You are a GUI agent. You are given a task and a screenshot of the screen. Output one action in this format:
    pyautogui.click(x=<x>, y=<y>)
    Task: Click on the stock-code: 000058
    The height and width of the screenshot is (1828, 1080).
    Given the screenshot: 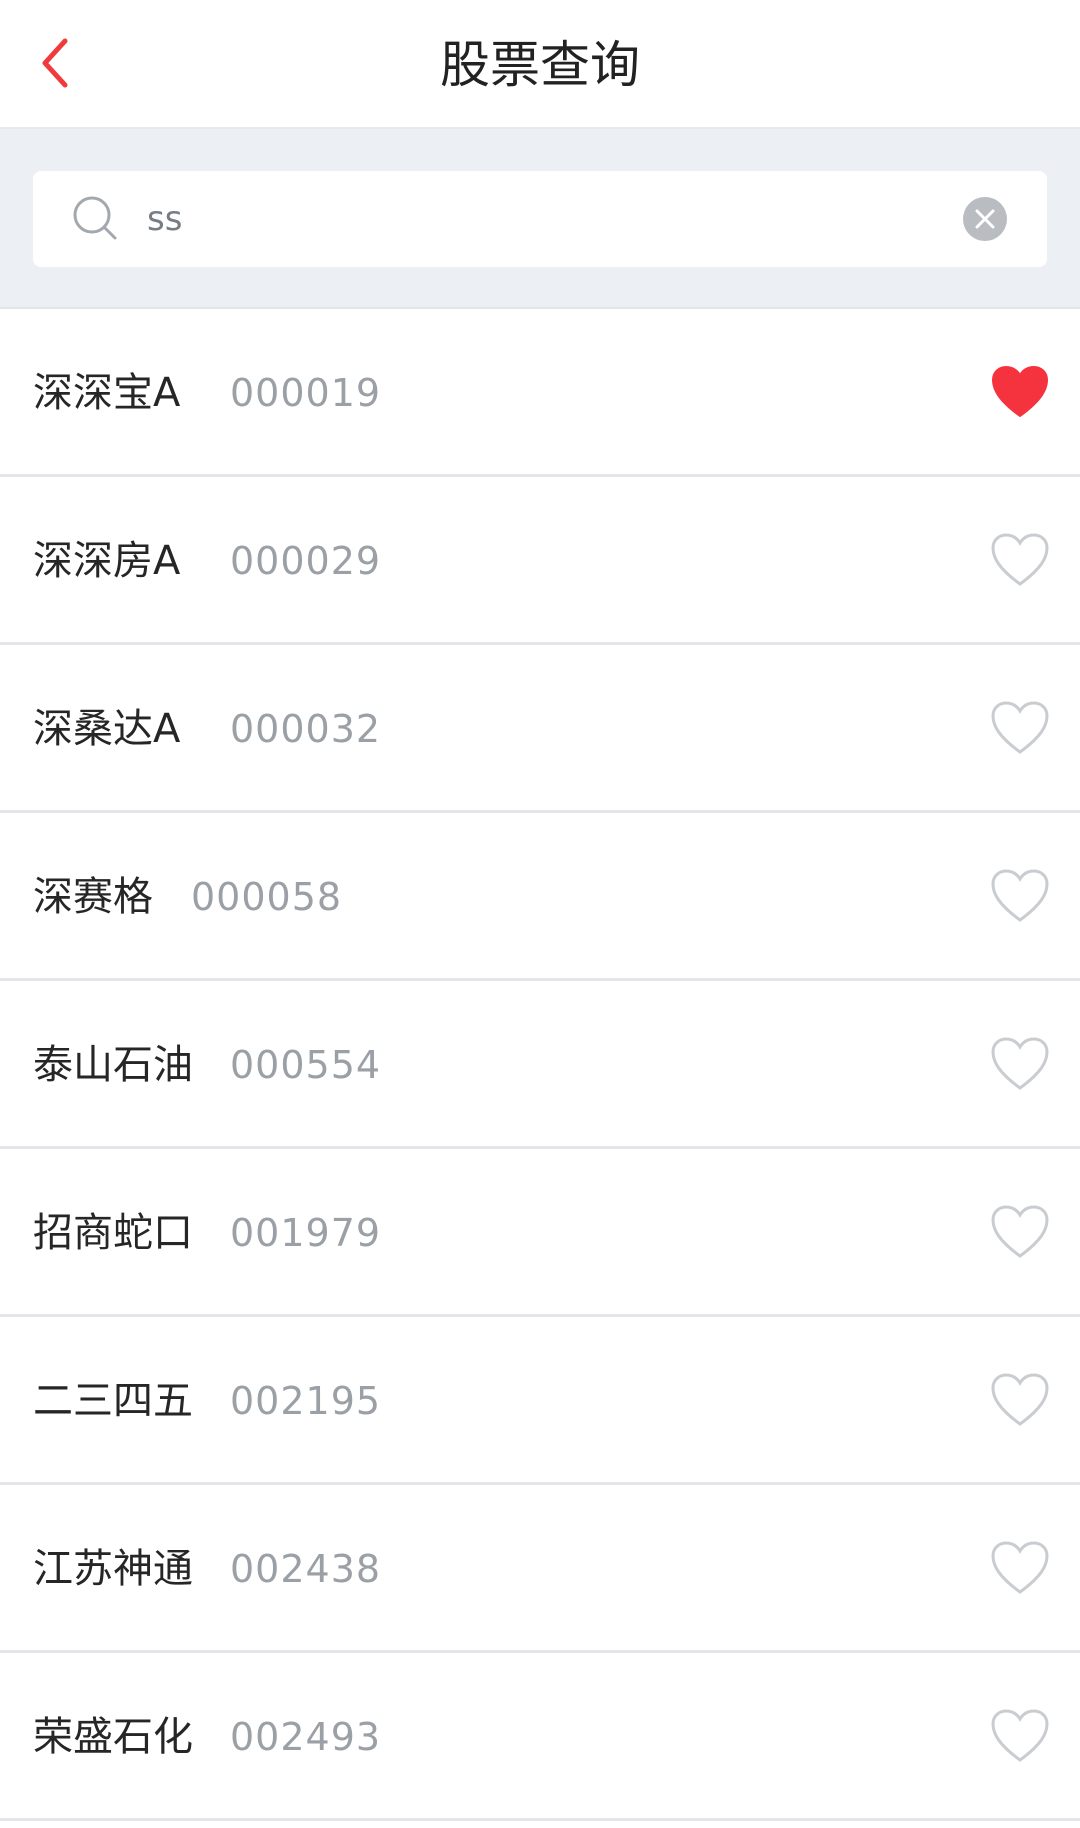 What is the action you would take?
    pyautogui.click(x=267, y=897)
    